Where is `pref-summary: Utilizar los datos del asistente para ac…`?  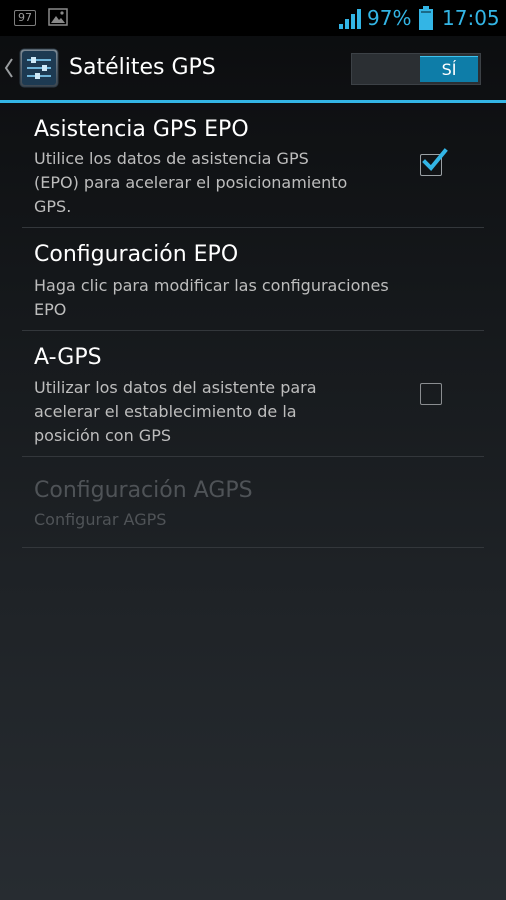
pref-summary: Utilizar los datos del asistente para ac… is located at coordinates (175, 412).